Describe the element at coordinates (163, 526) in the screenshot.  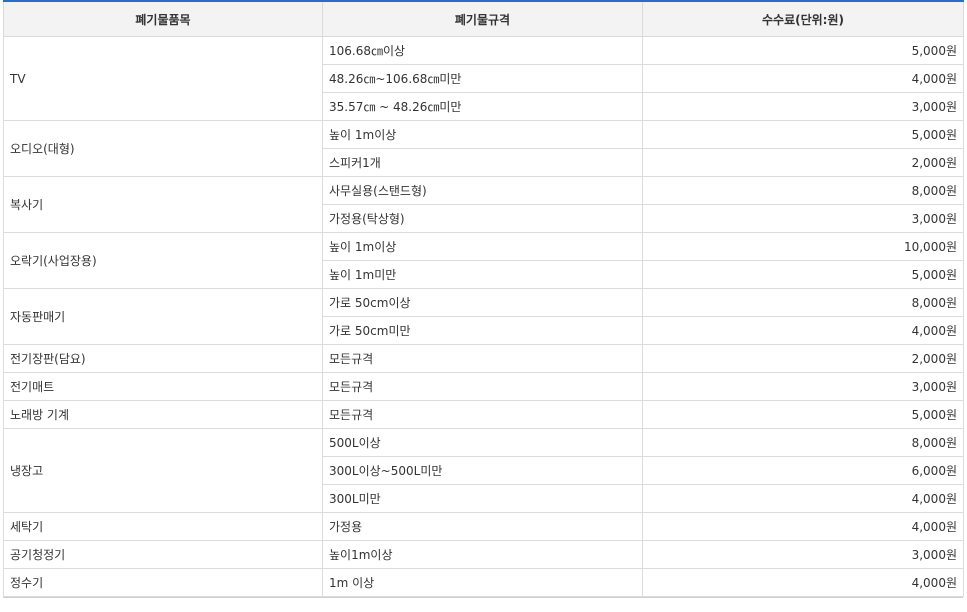
I see `waste-item-cell: 세탁기` at that location.